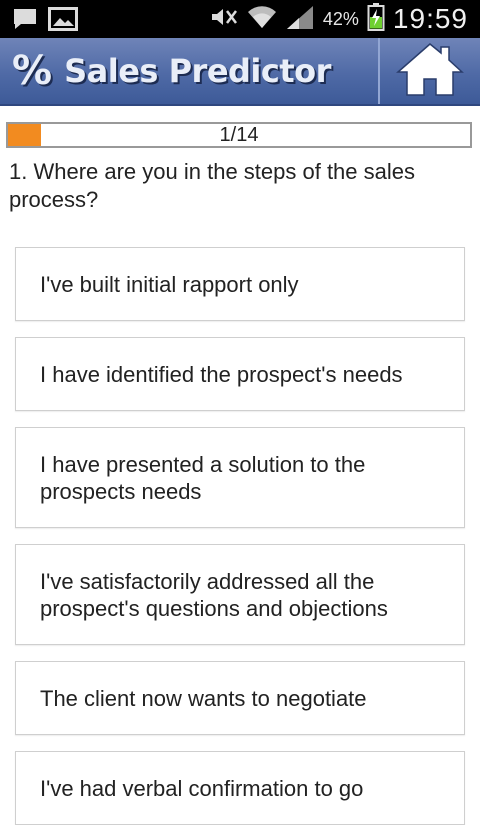 The height and width of the screenshot is (825, 480). I want to click on clock: 19:59, so click(430, 18).